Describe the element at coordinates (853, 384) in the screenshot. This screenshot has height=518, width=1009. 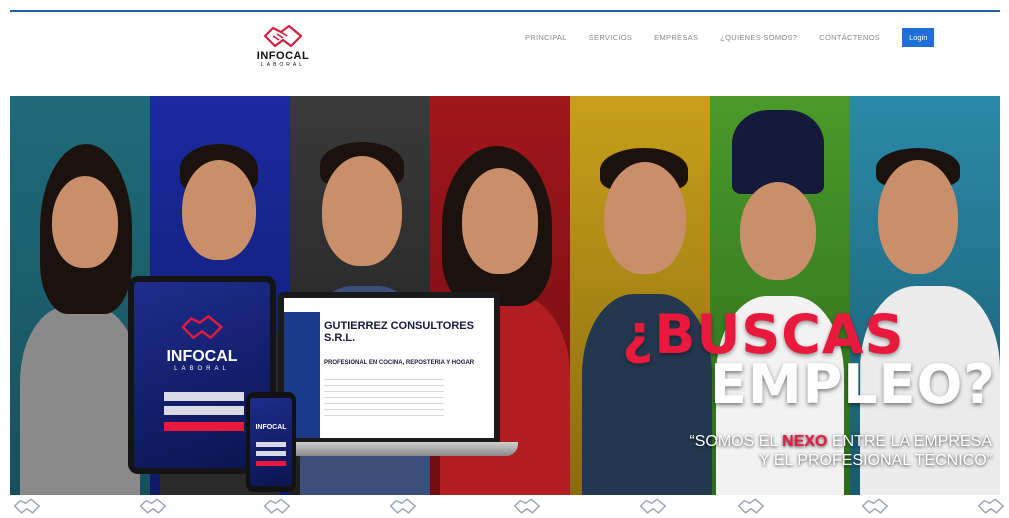
I see `headline-empleo: EMPLEO?` at that location.